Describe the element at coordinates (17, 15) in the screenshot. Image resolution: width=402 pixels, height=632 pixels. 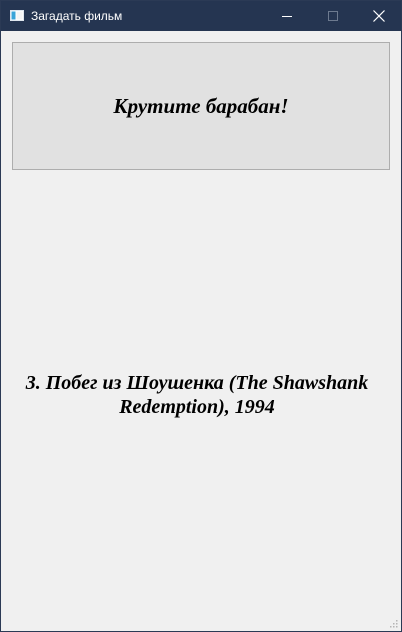
I see `app-icon` at that location.